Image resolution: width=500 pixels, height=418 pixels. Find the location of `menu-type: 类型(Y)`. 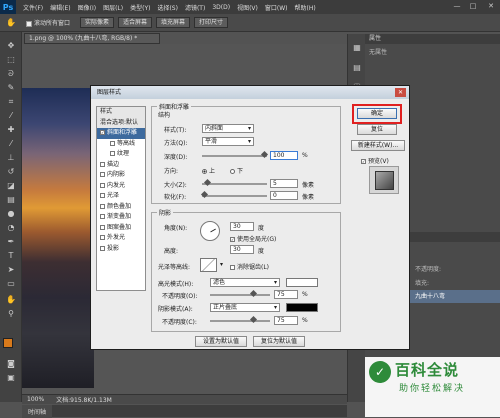

menu-type: 类型(Y) is located at coordinates (140, 7).